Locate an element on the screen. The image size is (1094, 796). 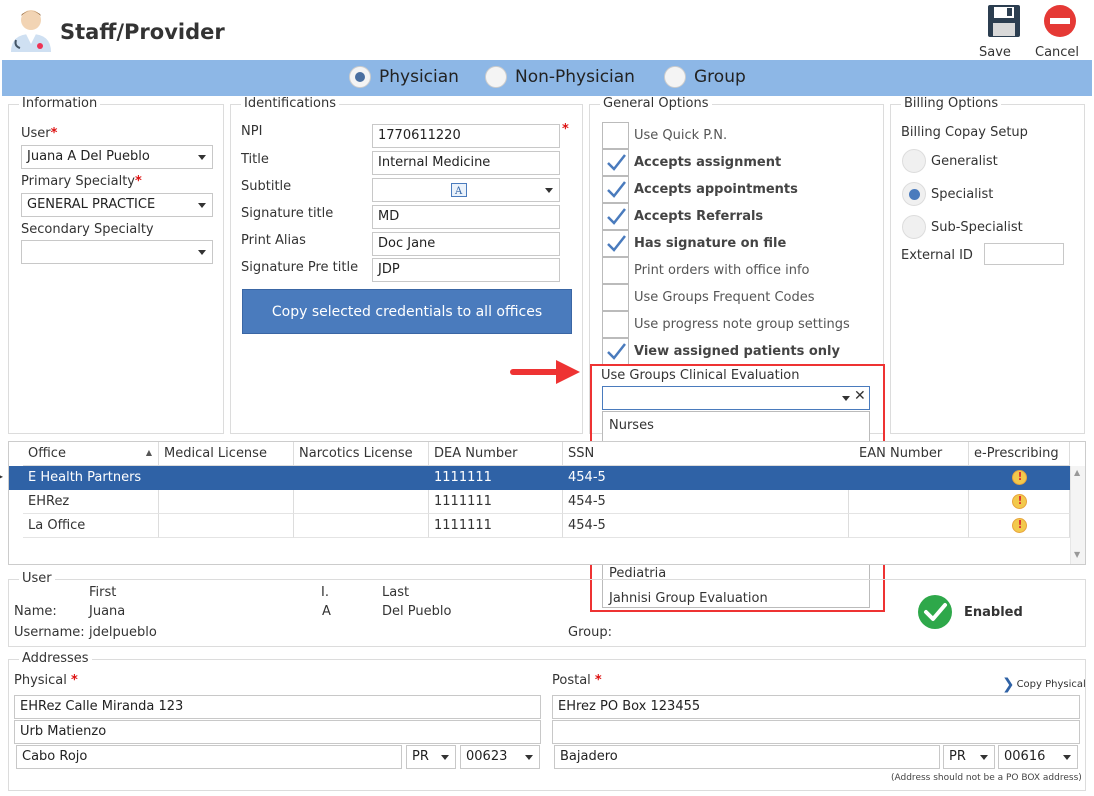
scroll-down-icon: ▼ is located at coordinates (1077, 554).